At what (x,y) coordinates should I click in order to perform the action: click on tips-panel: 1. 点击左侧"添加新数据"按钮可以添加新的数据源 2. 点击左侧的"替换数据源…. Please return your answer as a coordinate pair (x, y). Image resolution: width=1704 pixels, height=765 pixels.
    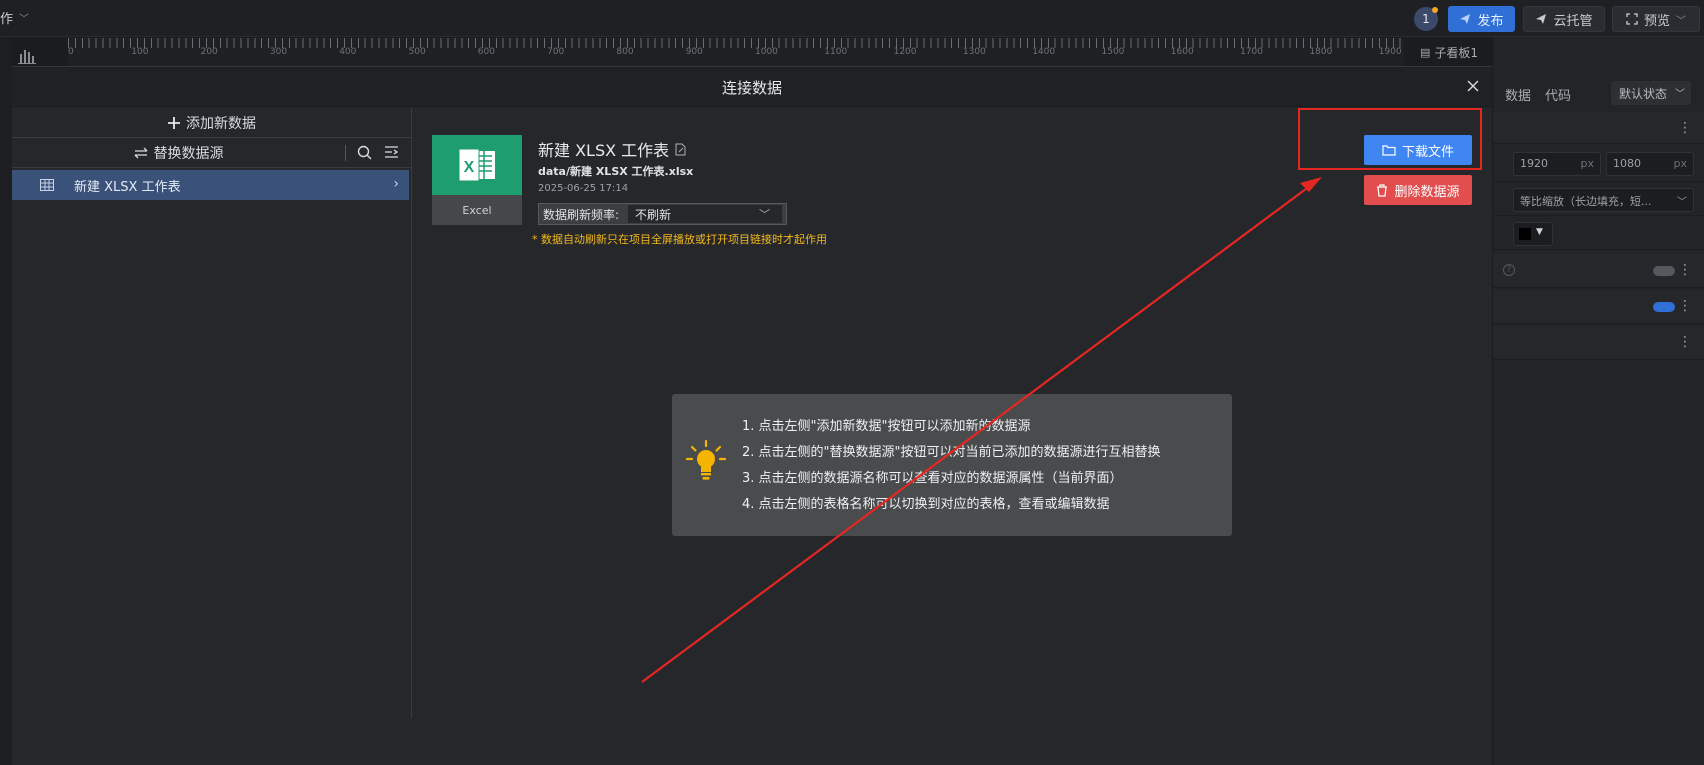
    Looking at the image, I should click on (952, 465).